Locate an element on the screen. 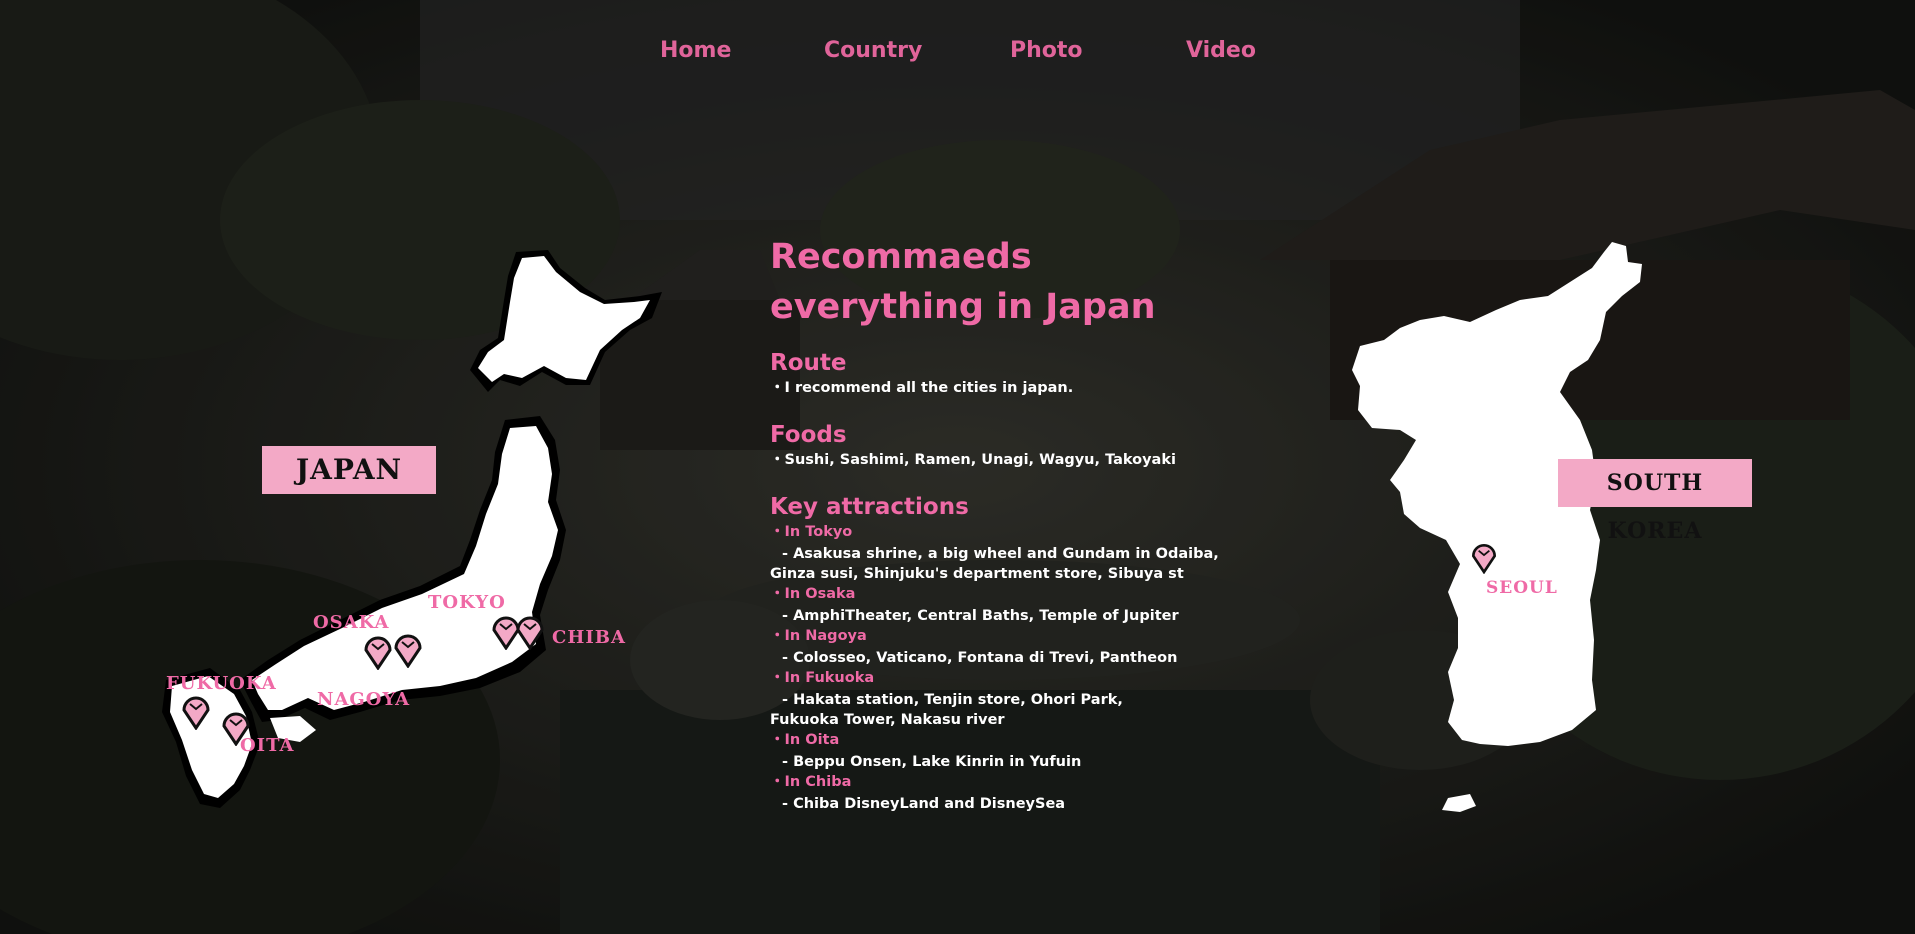 Image resolution: width=1915 pixels, height=934 pixels. attraction-detail: Fukuoka Tower, Nakasu river is located at coordinates (887, 720).